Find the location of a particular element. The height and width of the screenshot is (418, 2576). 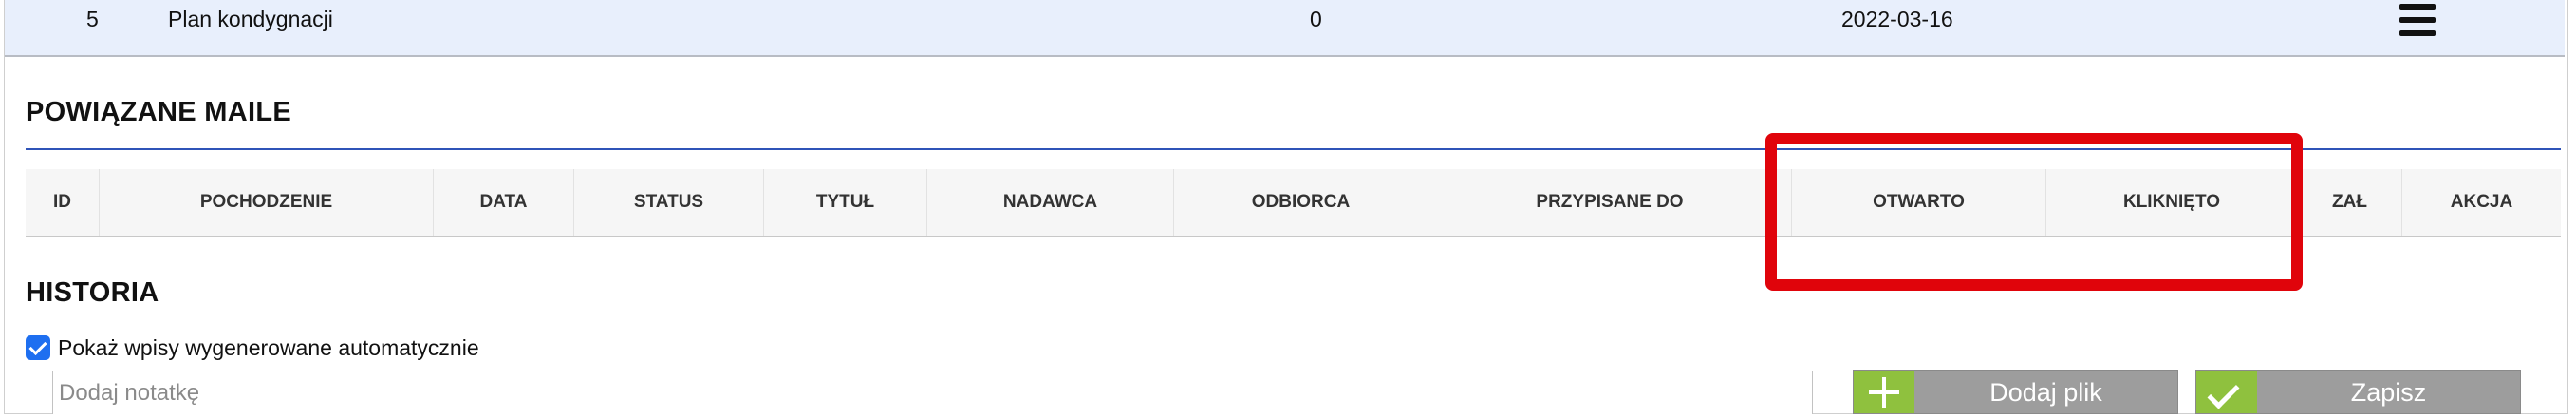

column-header-action: AKCJA is located at coordinates (2481, 202).